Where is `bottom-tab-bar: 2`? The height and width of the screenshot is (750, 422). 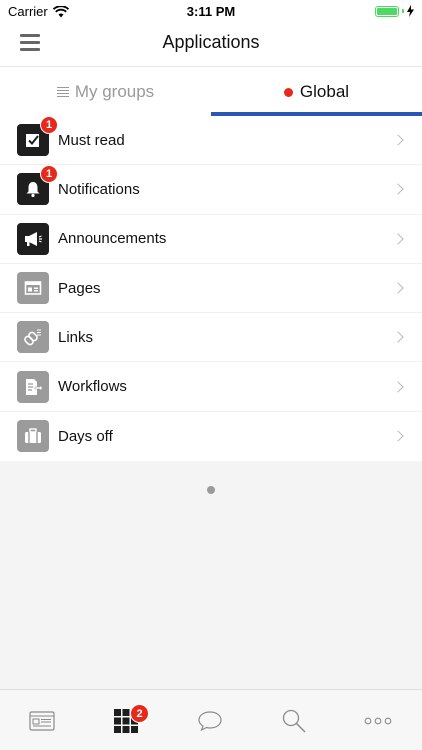 bottom-tab-bar: 2 is located at coordinates (211, 719).